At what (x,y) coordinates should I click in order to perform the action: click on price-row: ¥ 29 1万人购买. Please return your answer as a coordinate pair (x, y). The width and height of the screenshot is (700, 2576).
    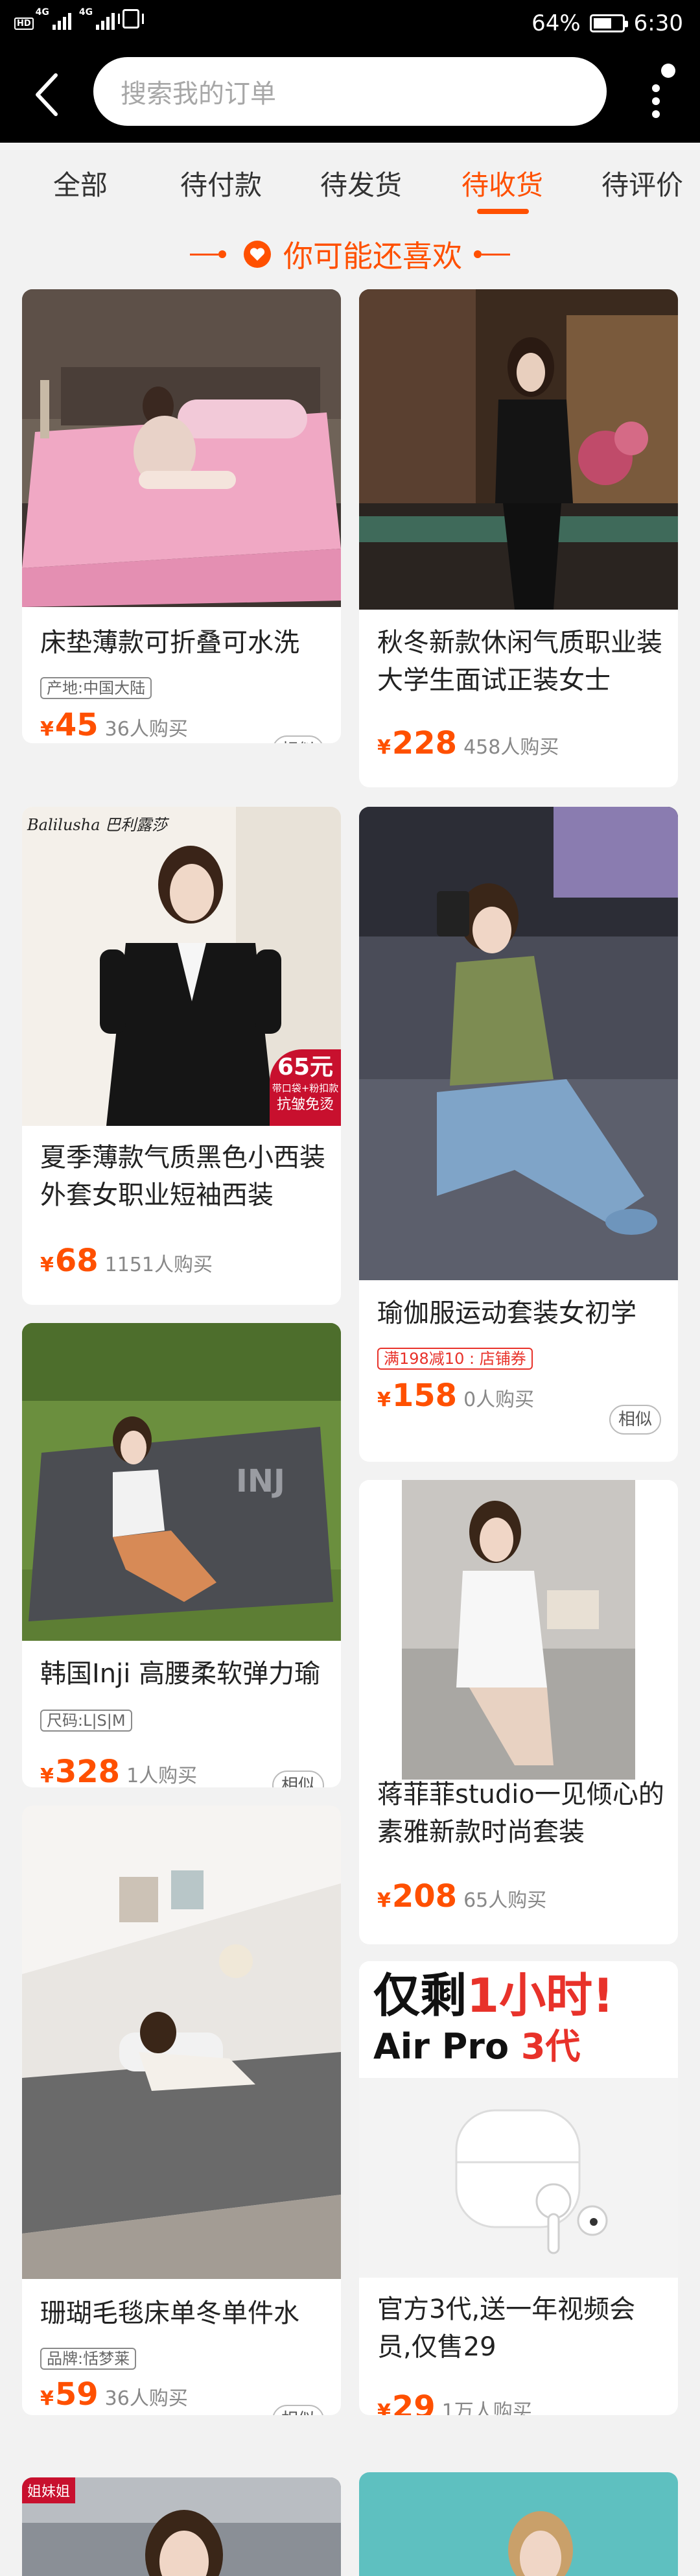
    Looking at the image, I should click on (455, 2402).